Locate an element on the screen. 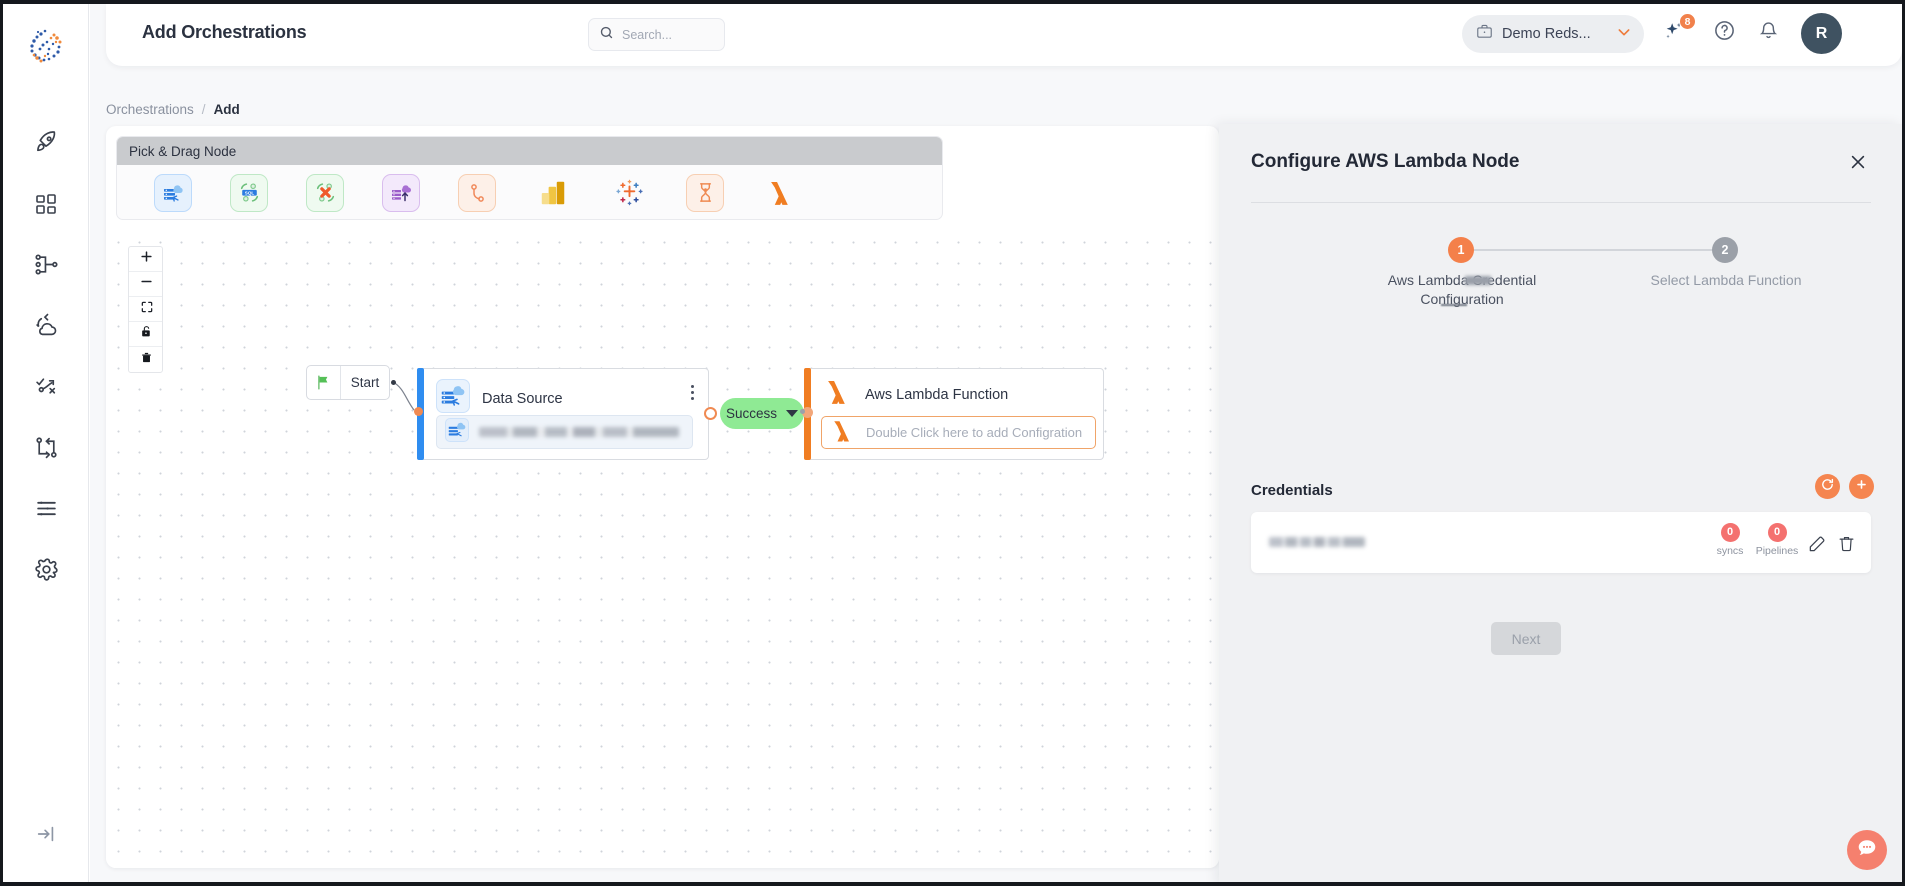  node-palette-list: SQL is located at coordinates (529, 192).